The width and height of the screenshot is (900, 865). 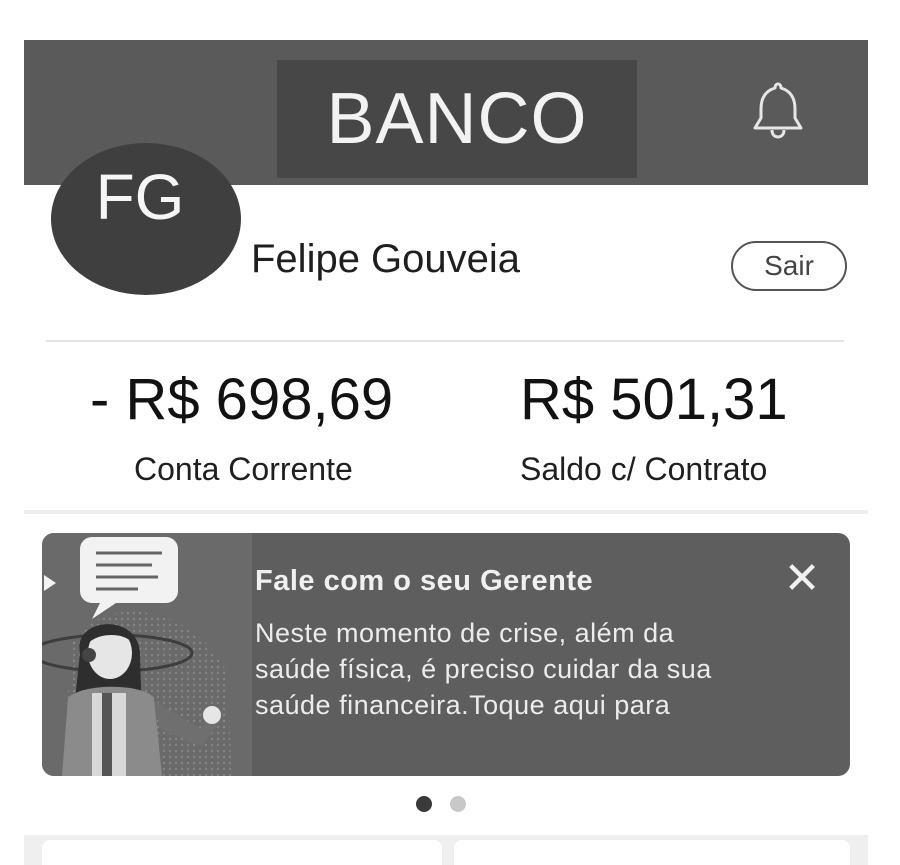 I want to click on avatar: FG, so click(x=146, y=219).